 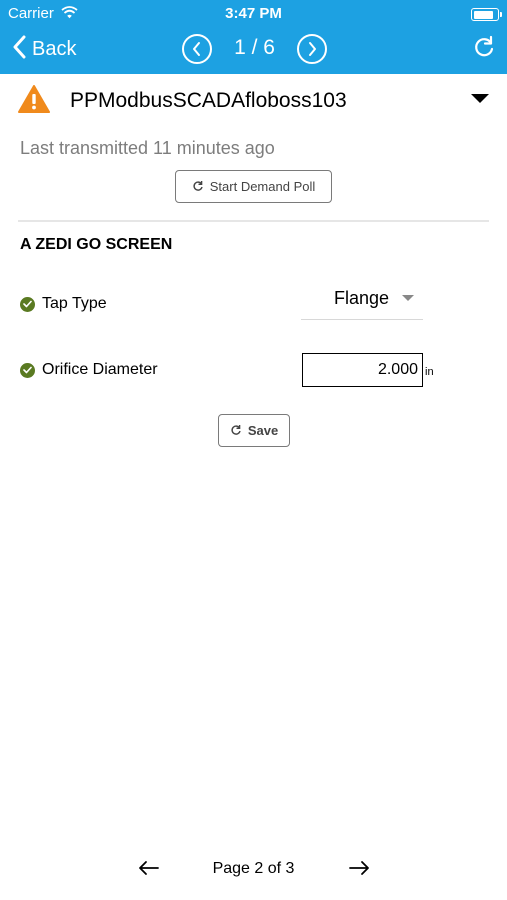 I want to click on status-time: 3:47 PM, so click(x=253, y=13).